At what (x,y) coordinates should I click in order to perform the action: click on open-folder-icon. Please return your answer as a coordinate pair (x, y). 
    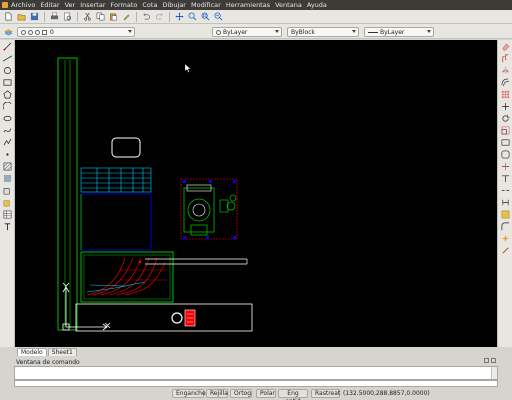
    Looking at the image, I should click on (21, 16).